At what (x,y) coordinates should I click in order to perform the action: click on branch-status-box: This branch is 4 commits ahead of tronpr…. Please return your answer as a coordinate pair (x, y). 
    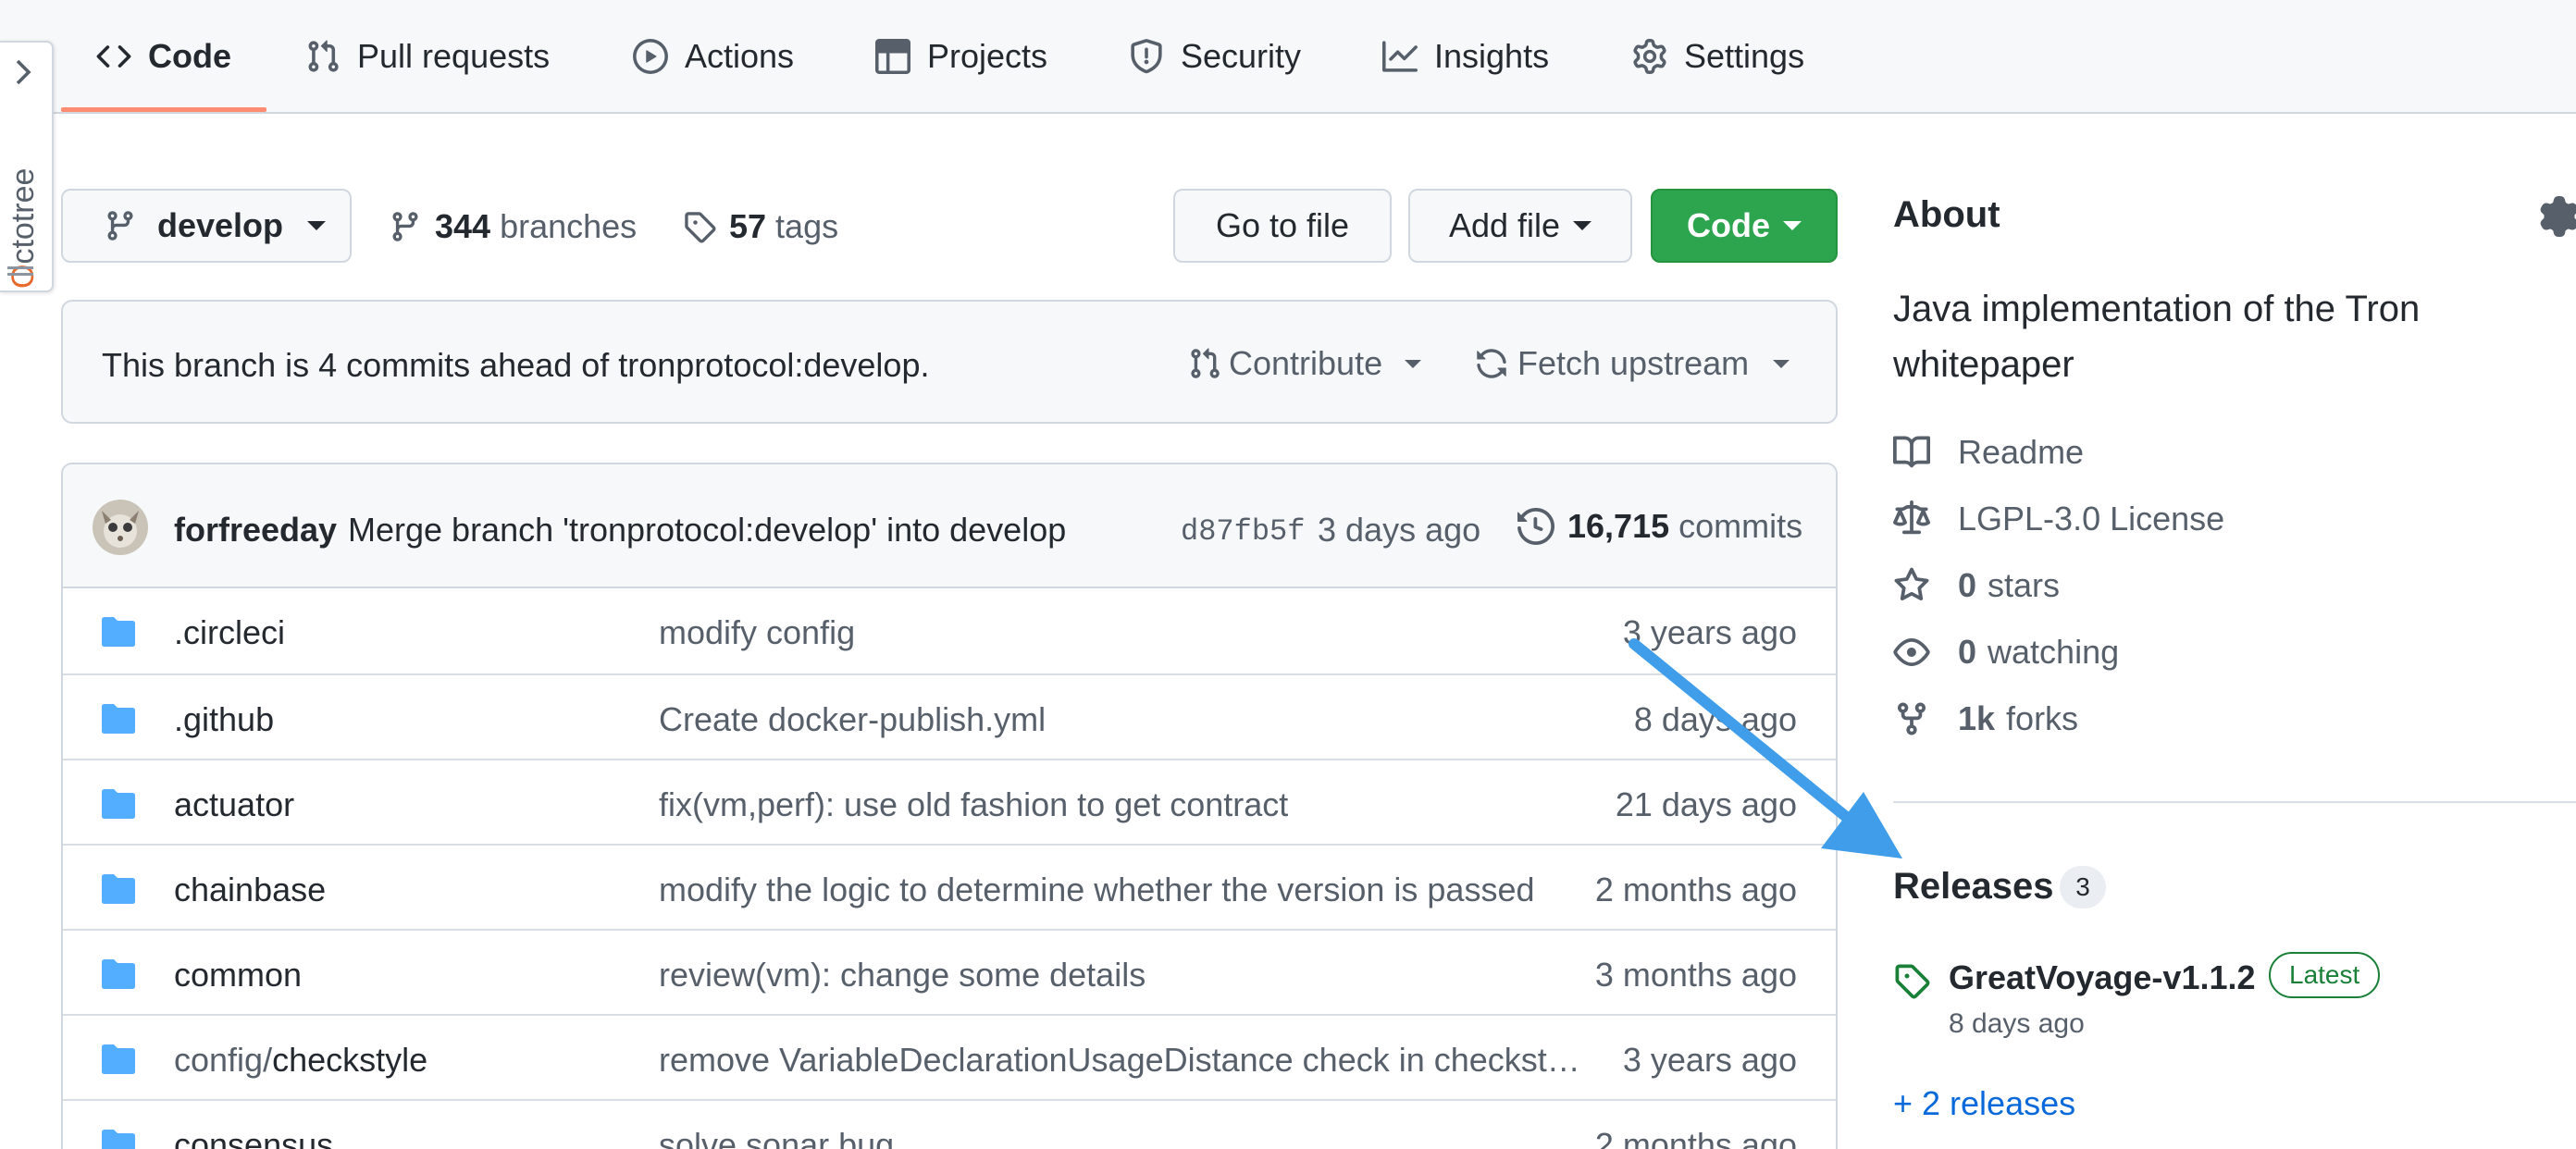
    Looking at the image, I should click on (950, 362).